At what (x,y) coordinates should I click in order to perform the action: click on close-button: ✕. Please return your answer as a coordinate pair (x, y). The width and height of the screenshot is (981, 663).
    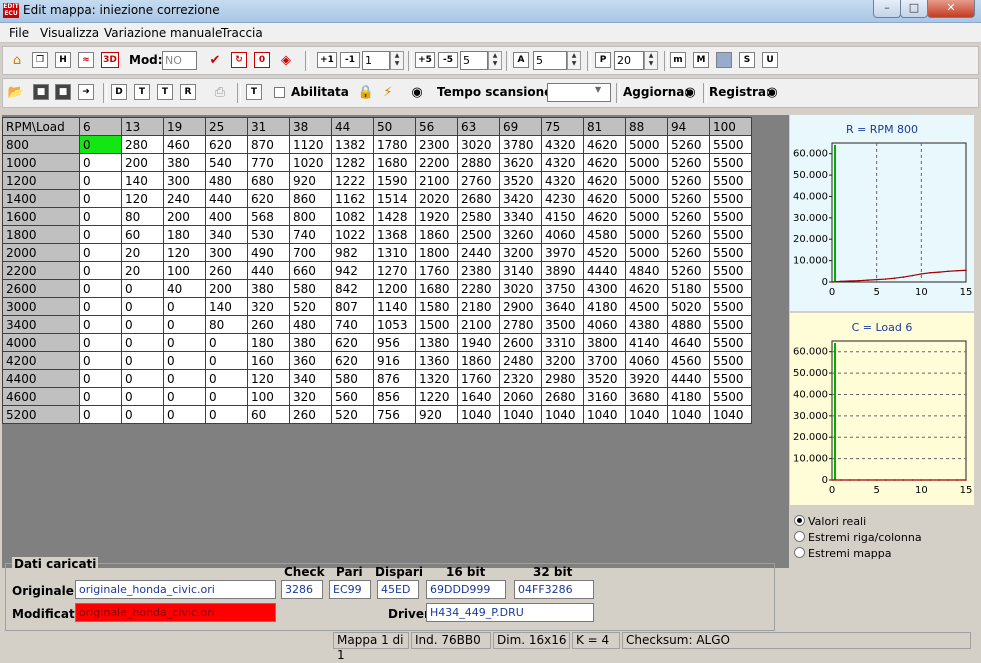
    Looking at the image, I should click on (951, 9).